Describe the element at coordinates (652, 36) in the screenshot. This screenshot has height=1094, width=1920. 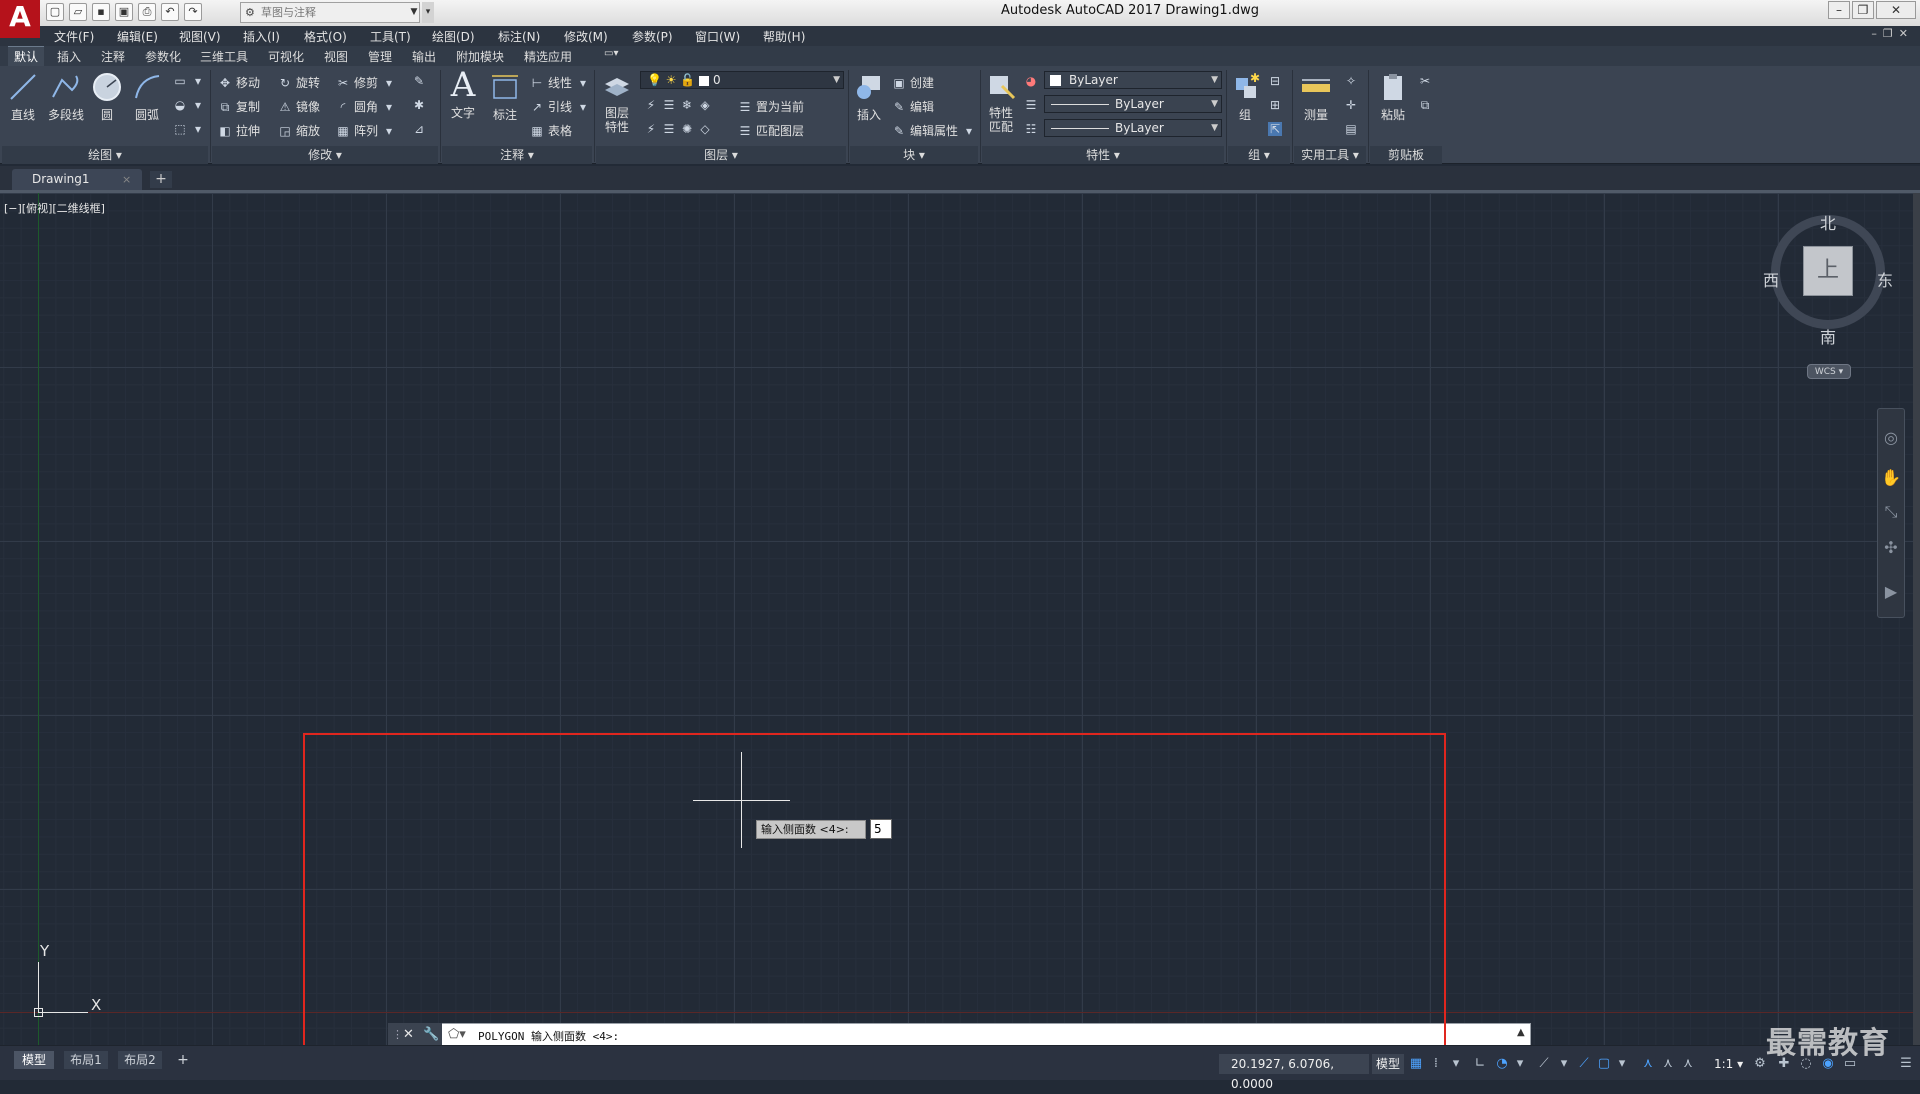
I see `menu-parametric: 参数(P)` at that location.